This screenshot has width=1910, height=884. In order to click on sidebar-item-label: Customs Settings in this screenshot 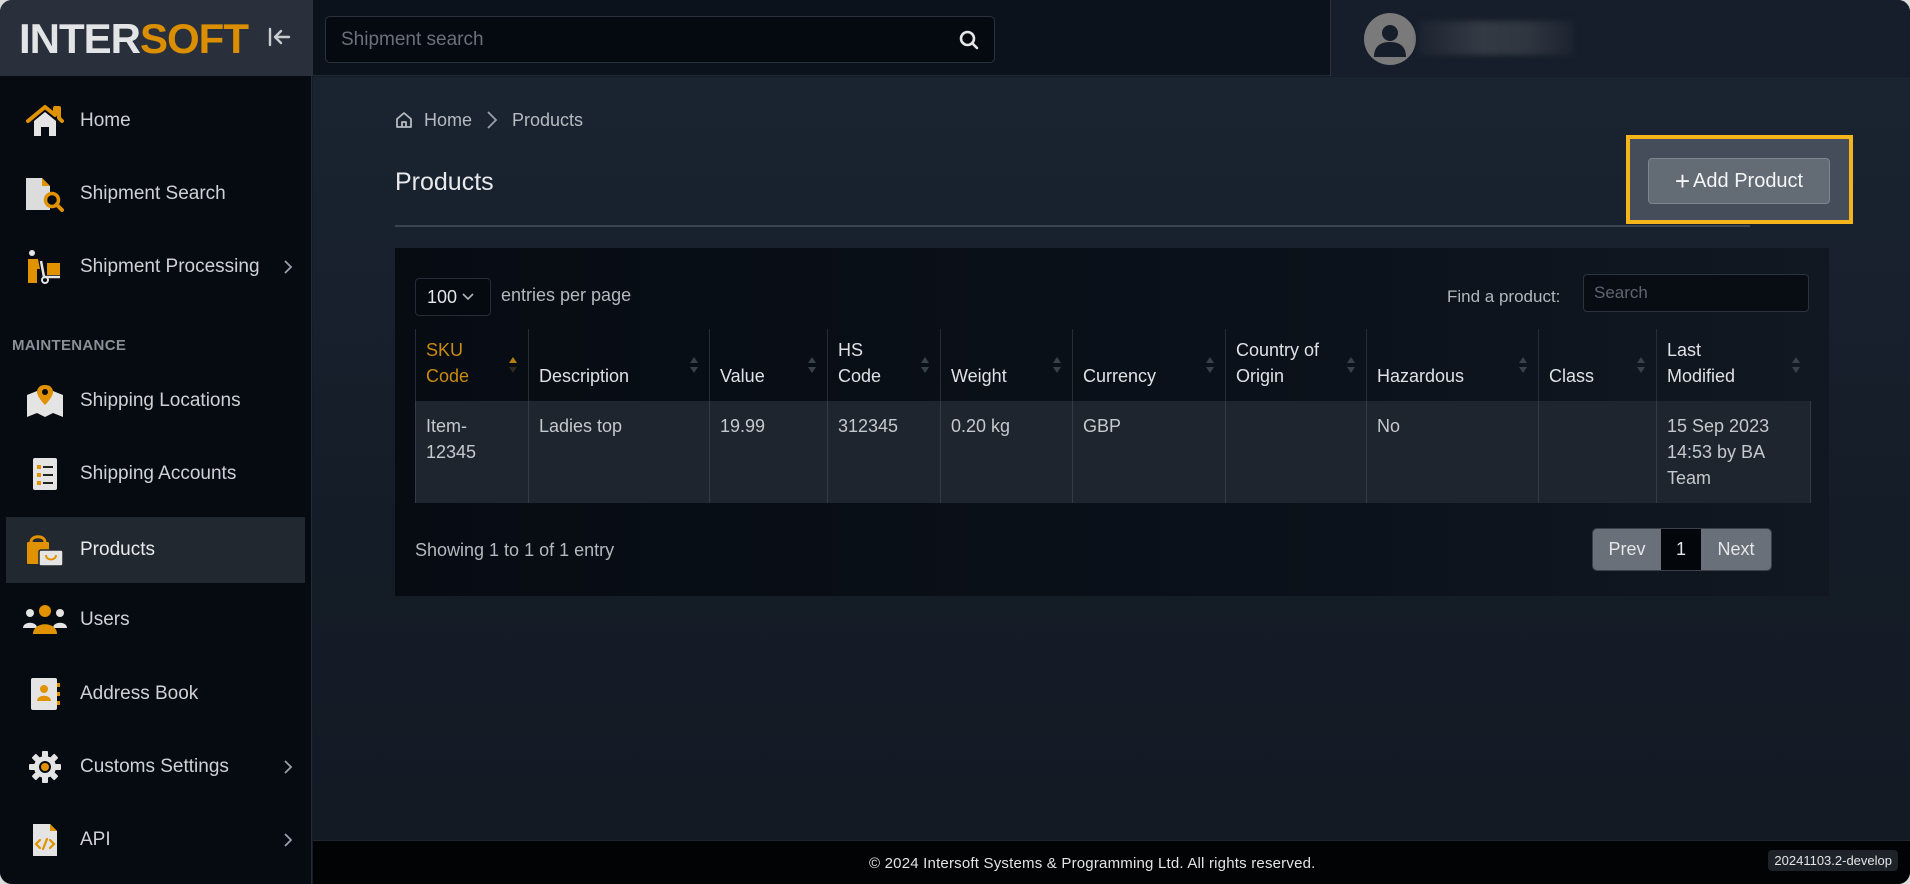, I will do `click(154, 766)`.